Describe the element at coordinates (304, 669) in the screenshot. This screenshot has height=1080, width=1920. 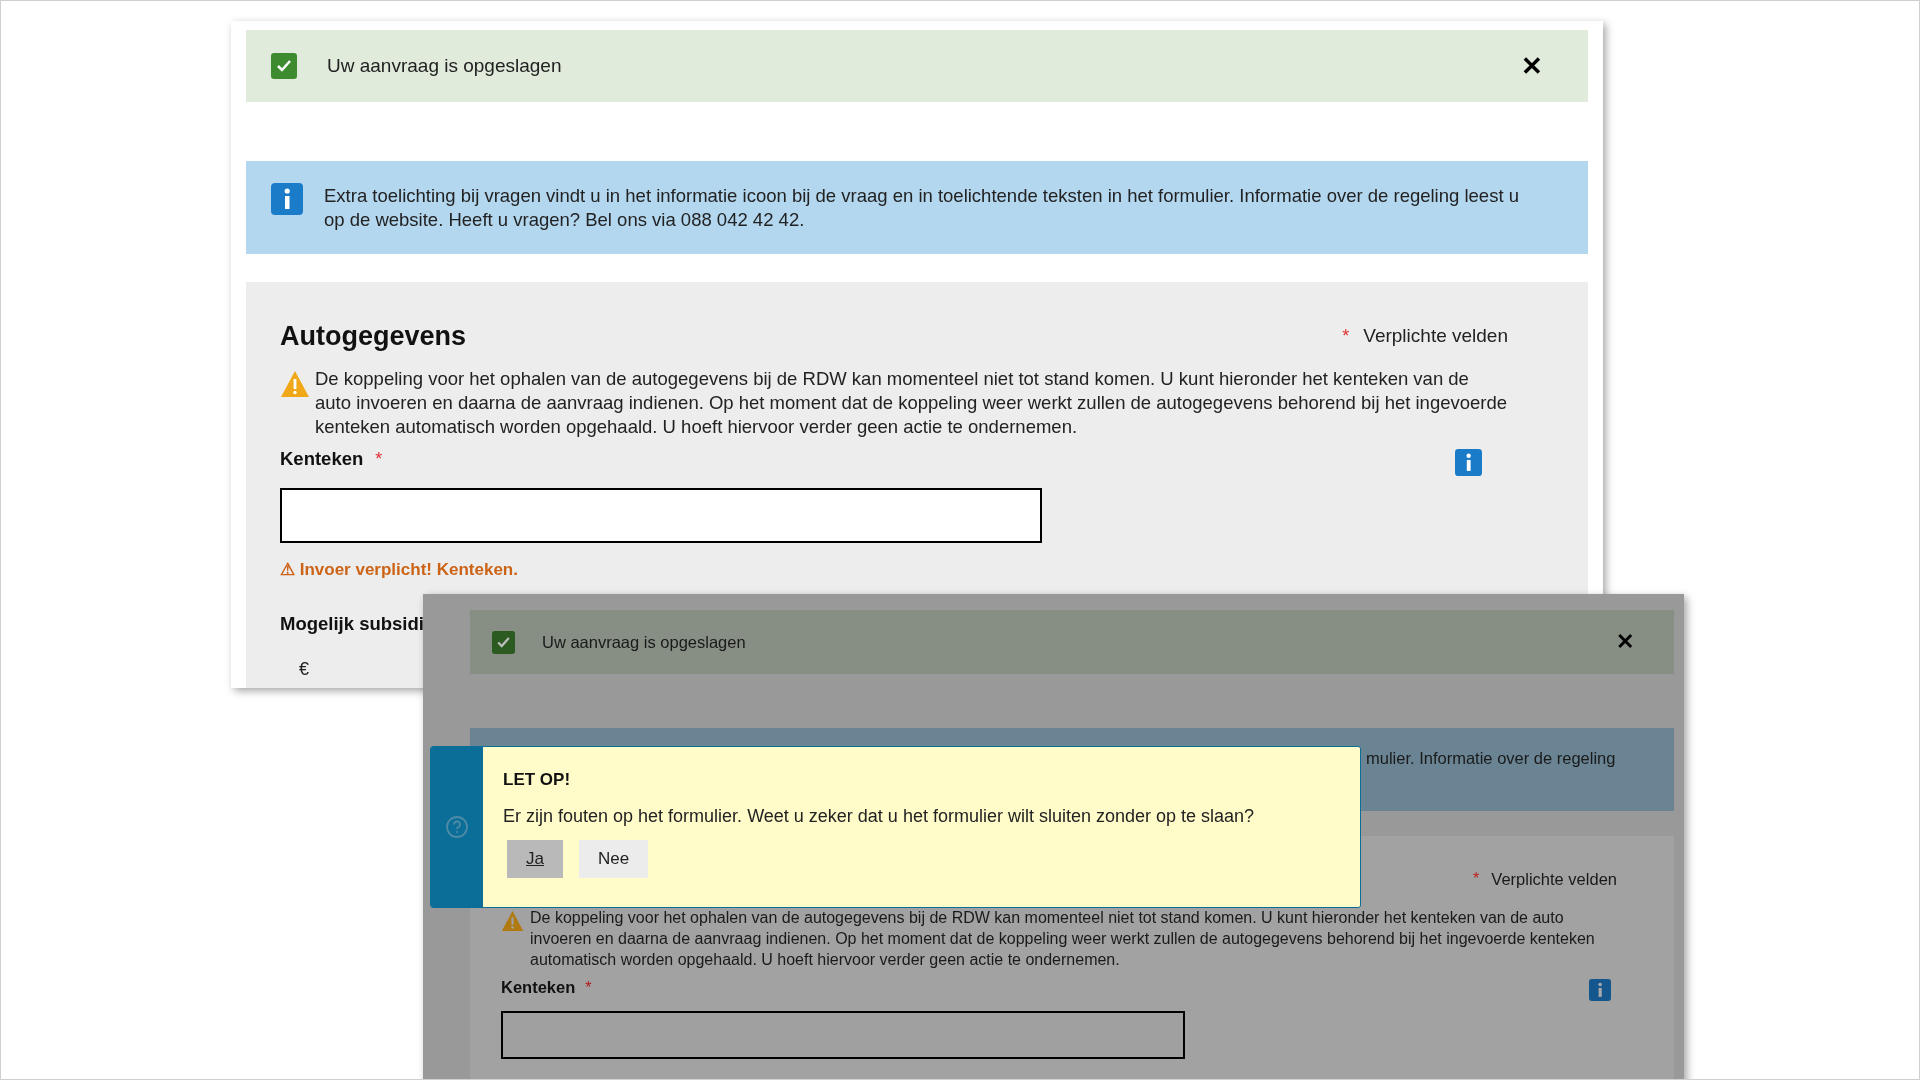
I see `currency-symbol: €` at that location.